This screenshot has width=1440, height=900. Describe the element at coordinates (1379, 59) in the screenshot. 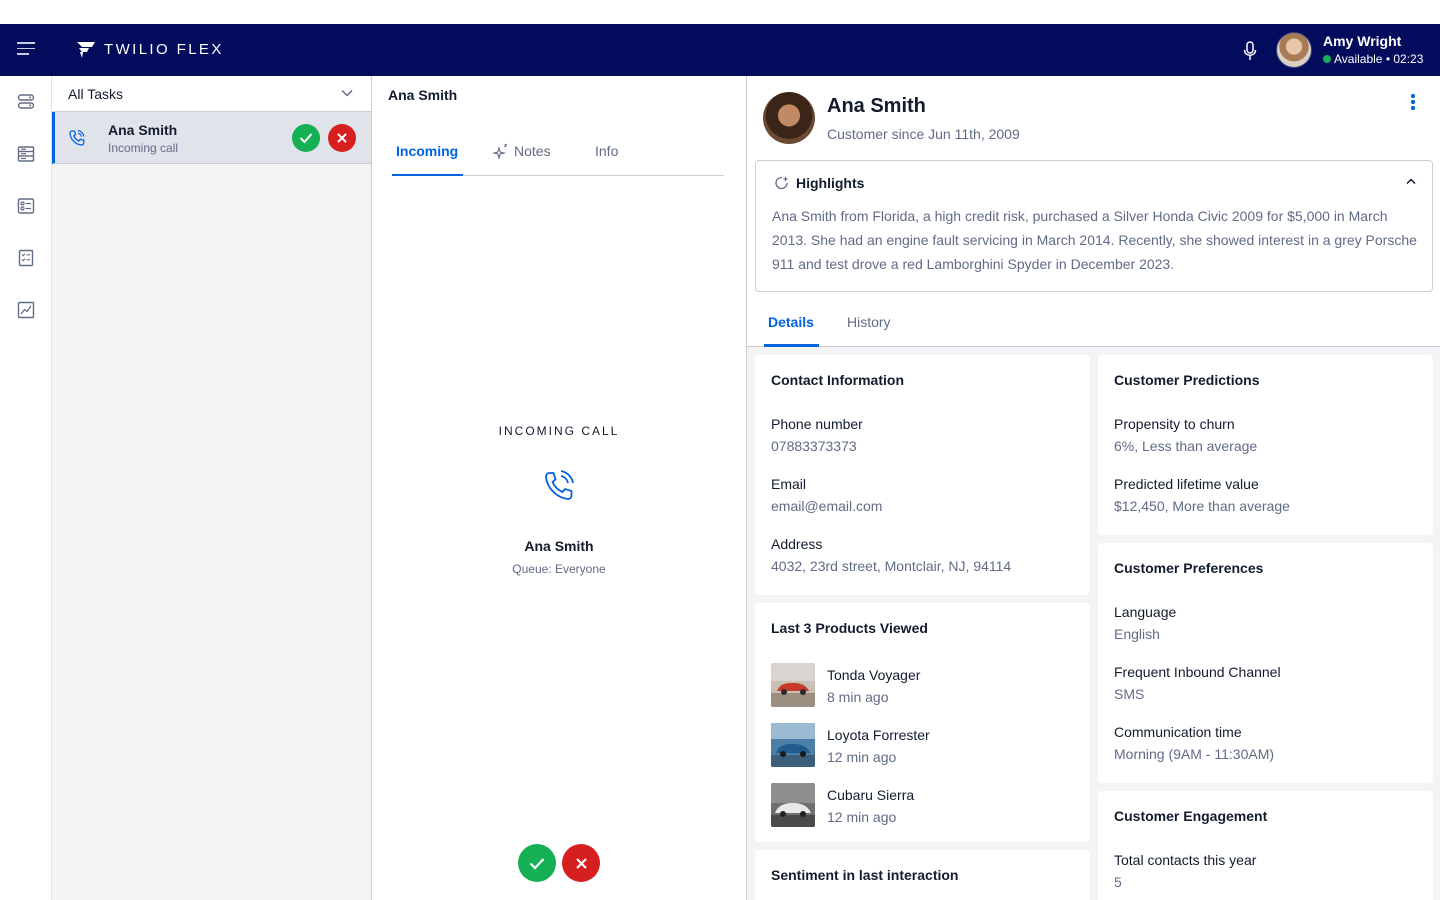

I see `agent-status-text: Available • 02:23` at that location.